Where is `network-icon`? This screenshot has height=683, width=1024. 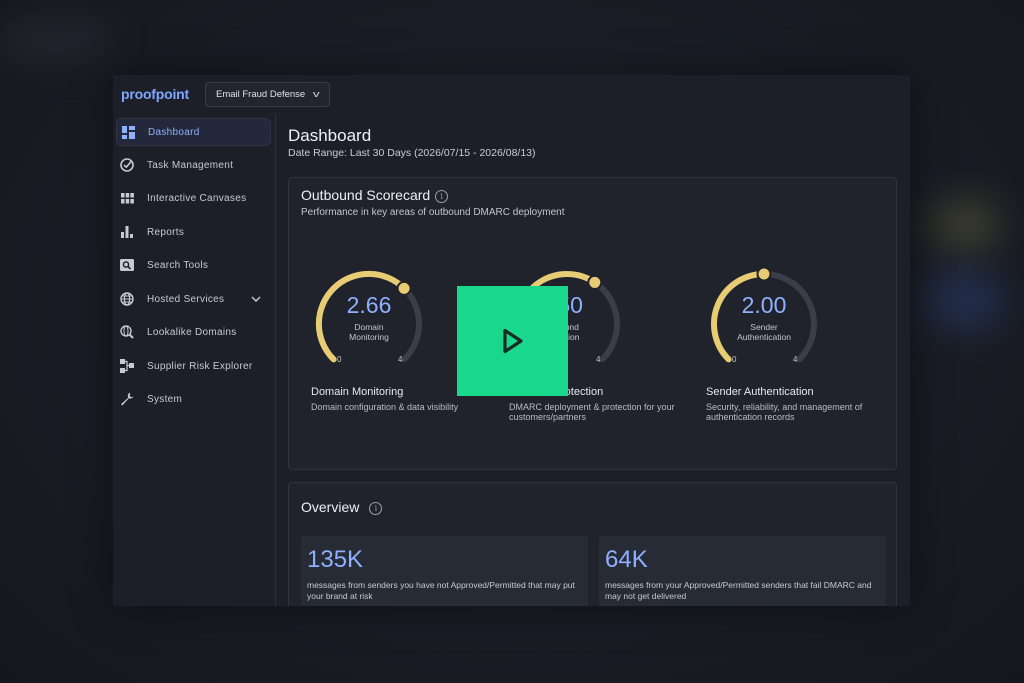 network-icon is located at coordinates (127, 366).